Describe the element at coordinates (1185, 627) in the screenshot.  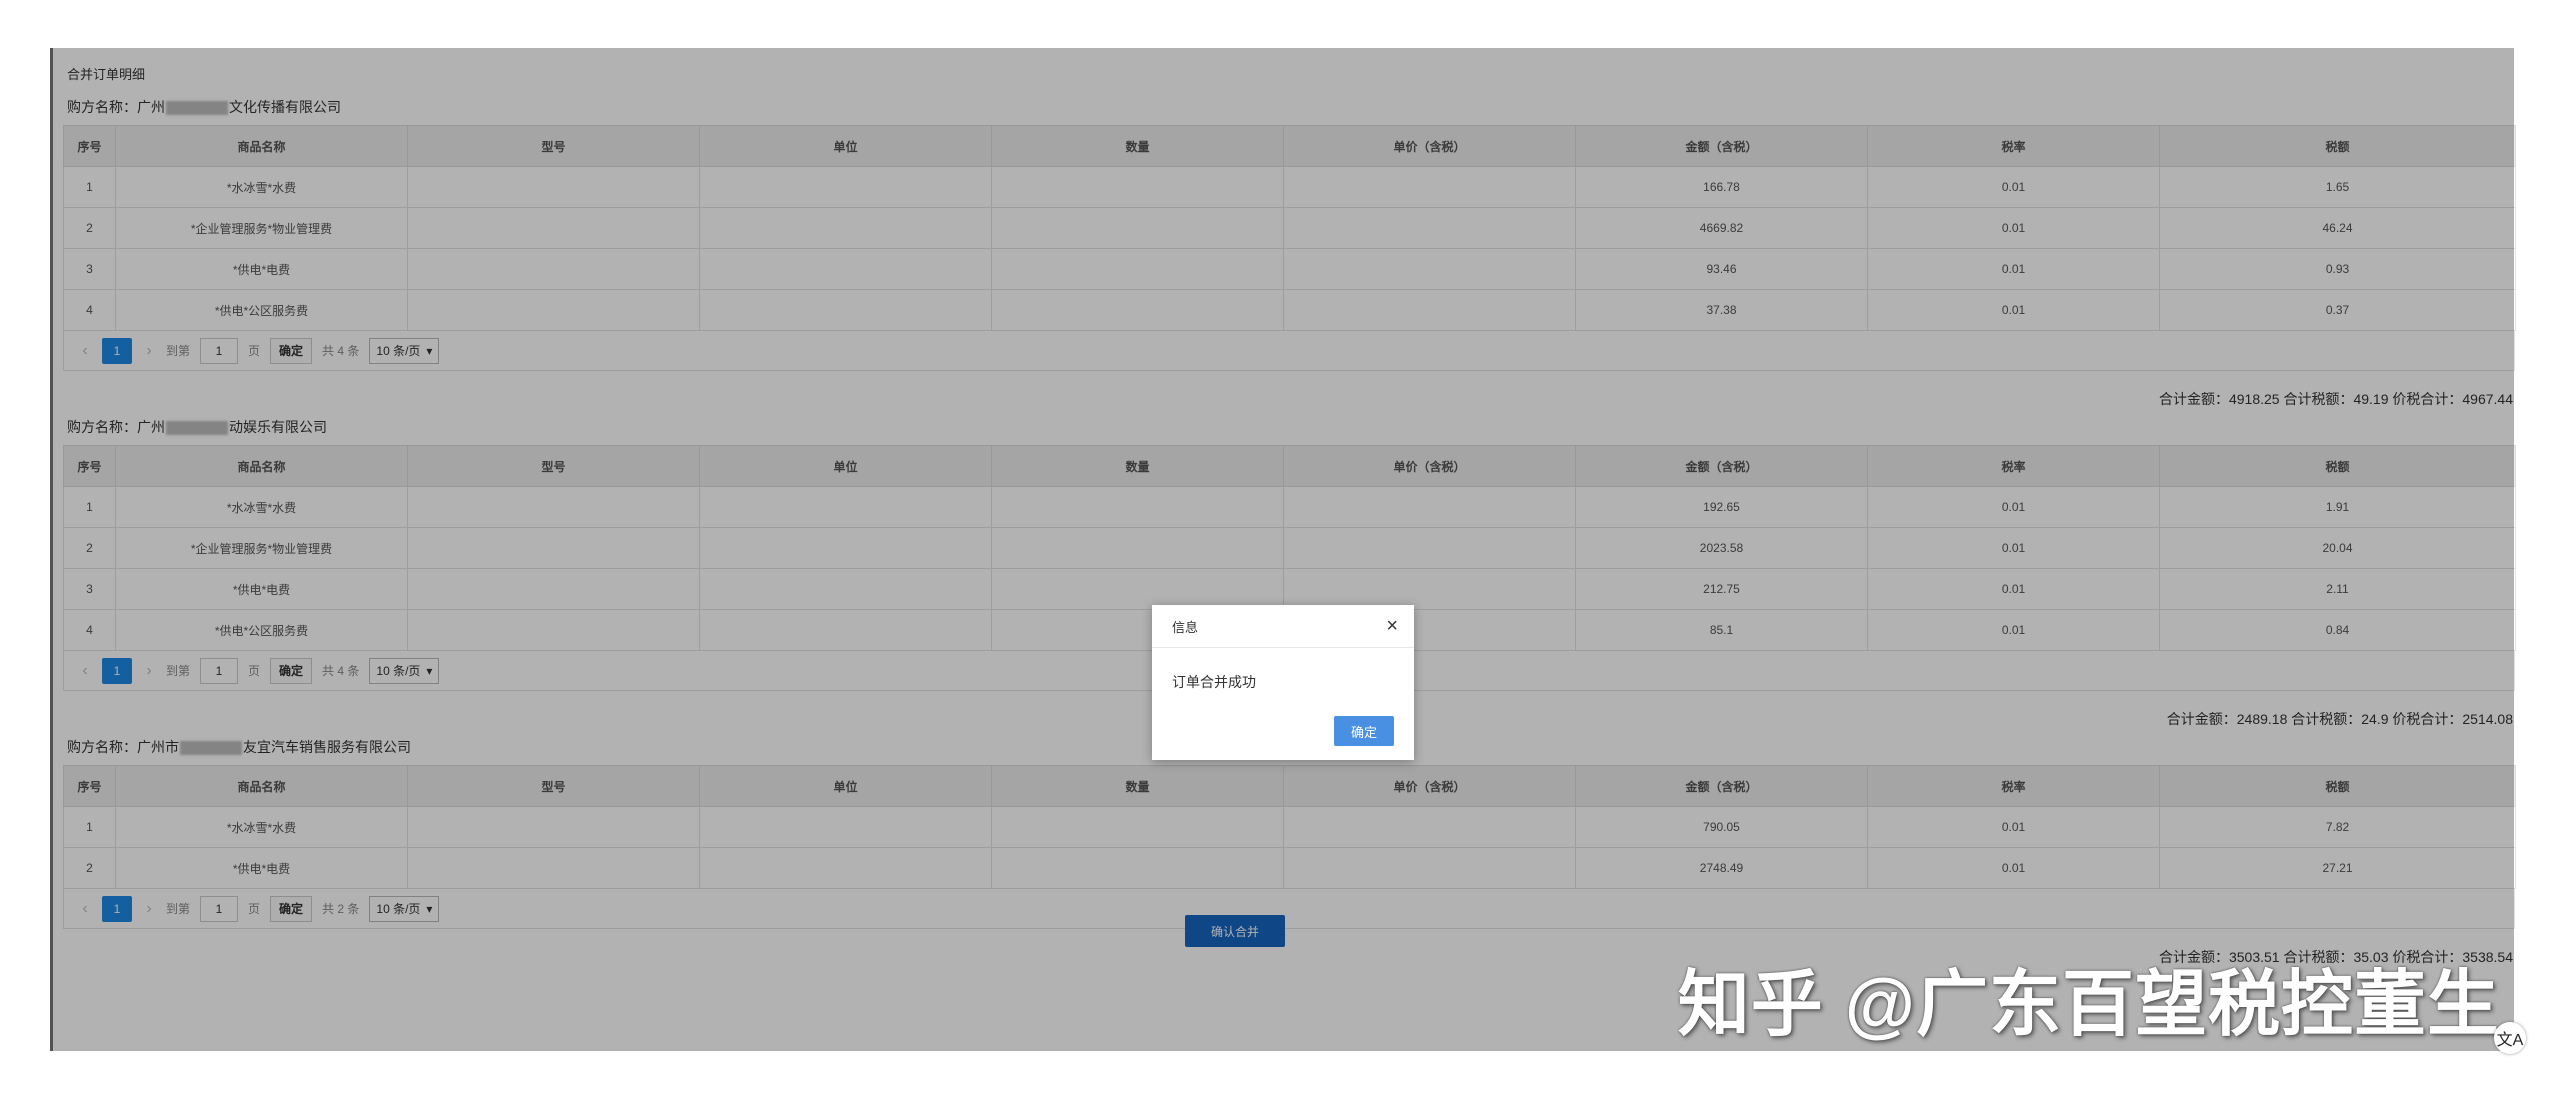
I see `dialog-title: 信息` at that location.